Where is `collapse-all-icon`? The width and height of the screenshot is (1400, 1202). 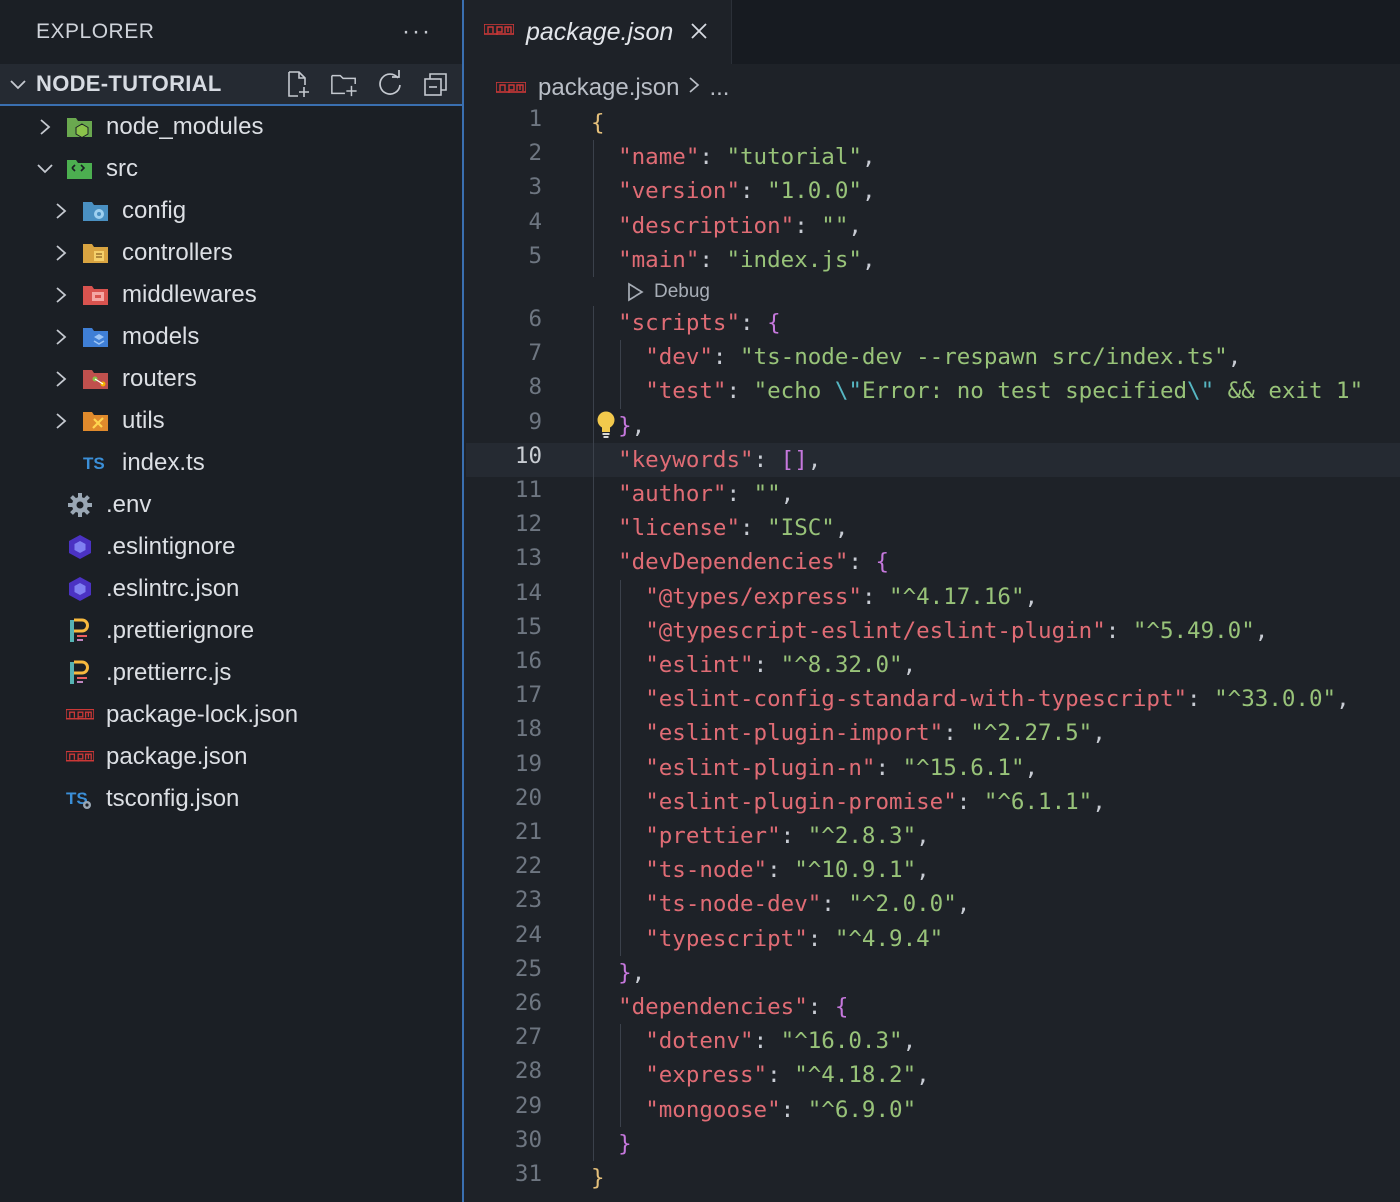 collapse-all-icon is located at coordinates (436, 84).